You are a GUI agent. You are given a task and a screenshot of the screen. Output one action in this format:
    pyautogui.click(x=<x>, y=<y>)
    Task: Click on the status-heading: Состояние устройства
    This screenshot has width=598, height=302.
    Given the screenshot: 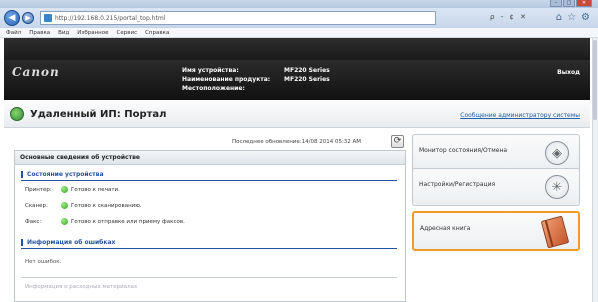 What is the action you would take?
    pyautogui.click(x=62, y=174)
    